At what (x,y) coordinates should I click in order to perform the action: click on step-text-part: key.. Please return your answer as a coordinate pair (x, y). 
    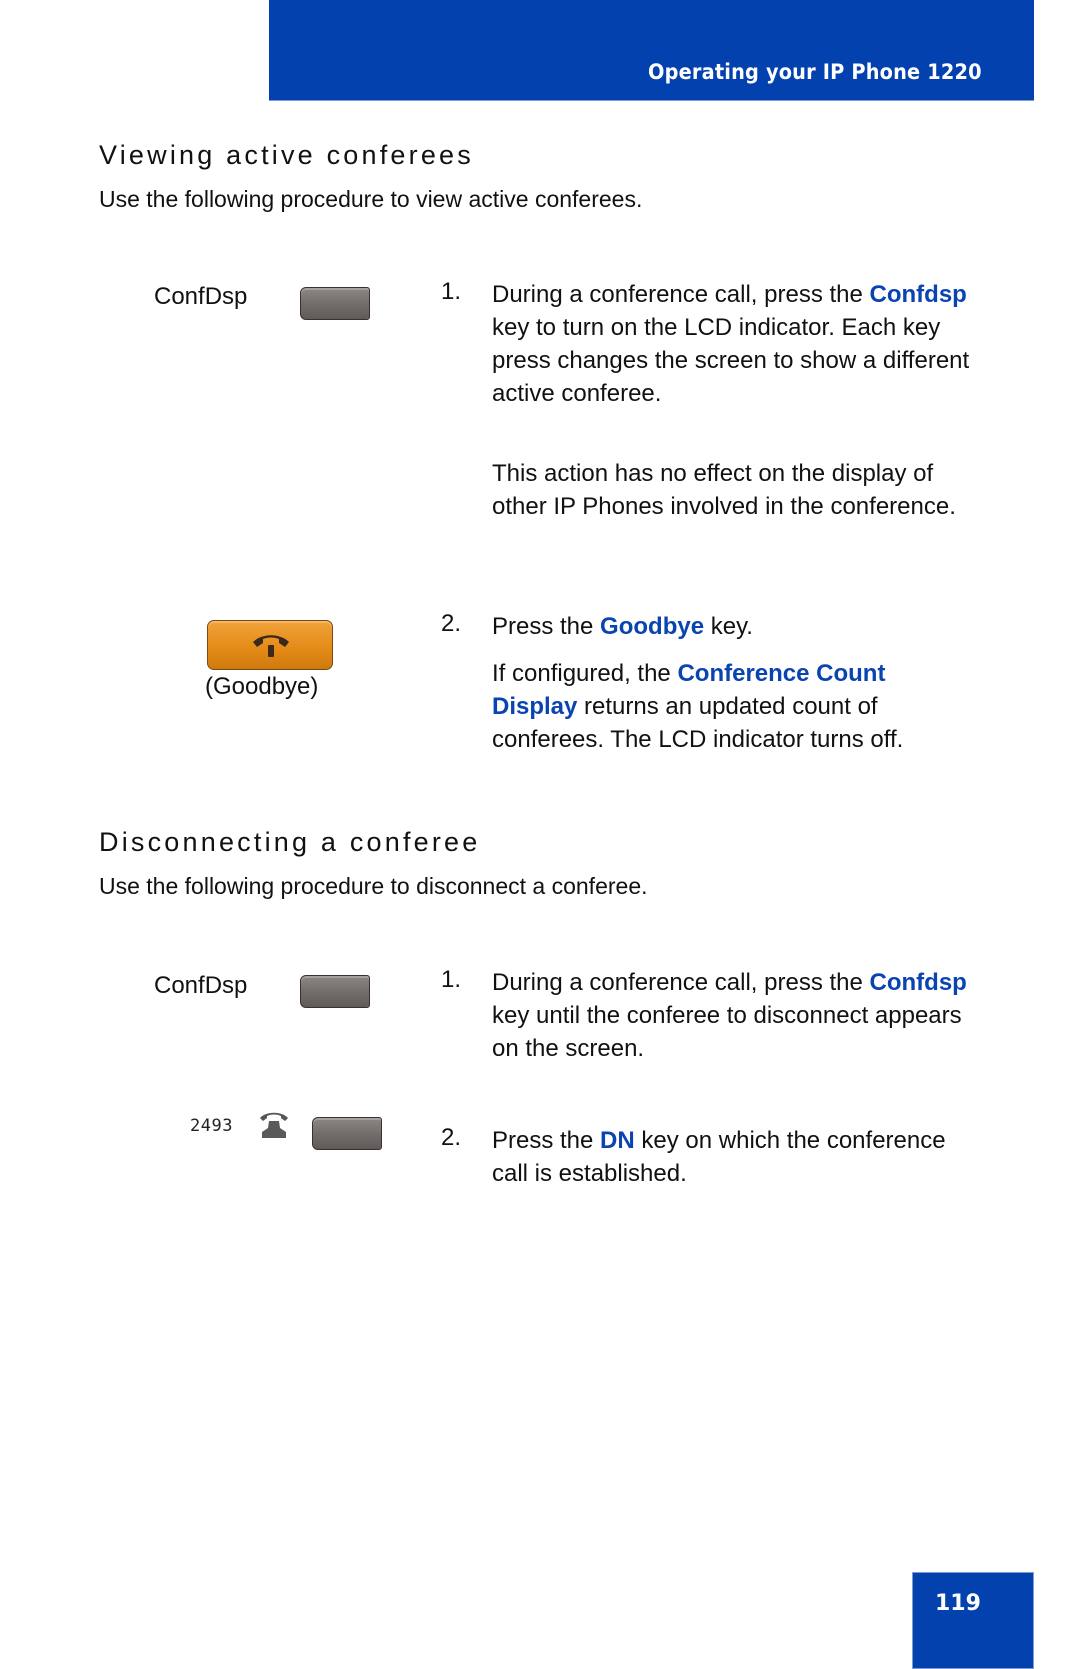
    Looking at the image, I should click on (728, 626).